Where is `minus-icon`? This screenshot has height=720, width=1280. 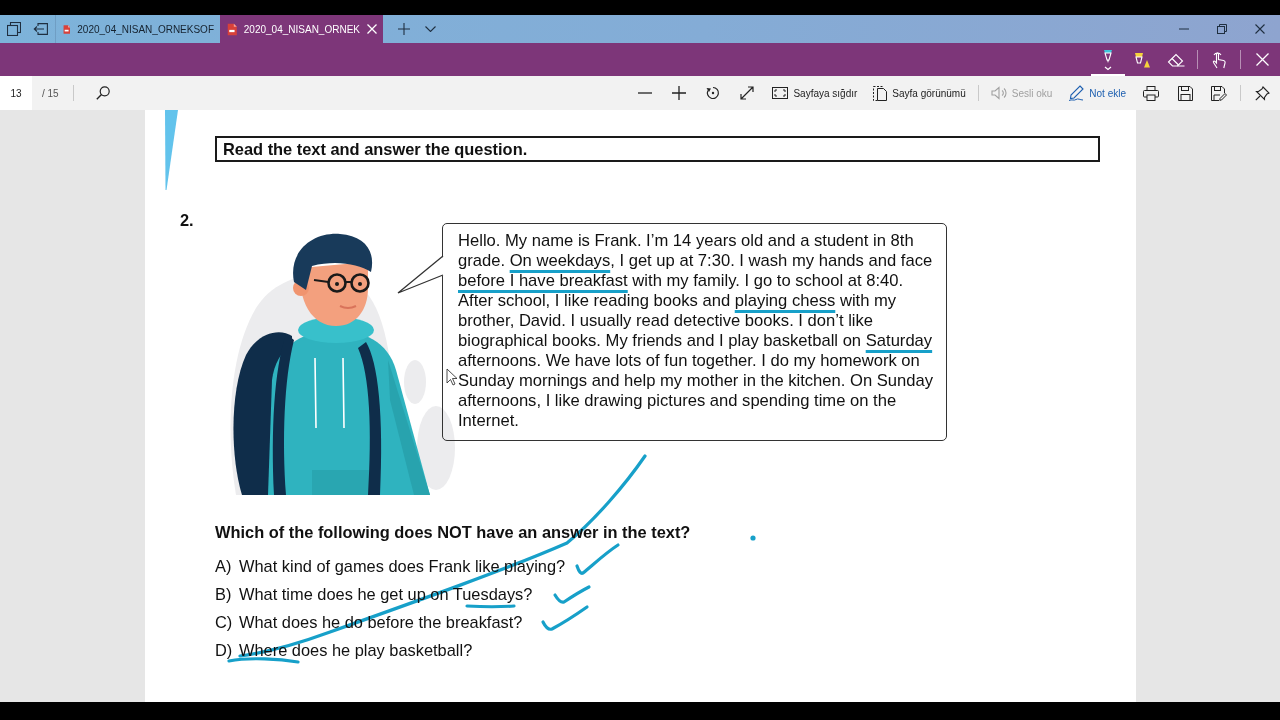 minus-icon is located at coordinates (645, 93).